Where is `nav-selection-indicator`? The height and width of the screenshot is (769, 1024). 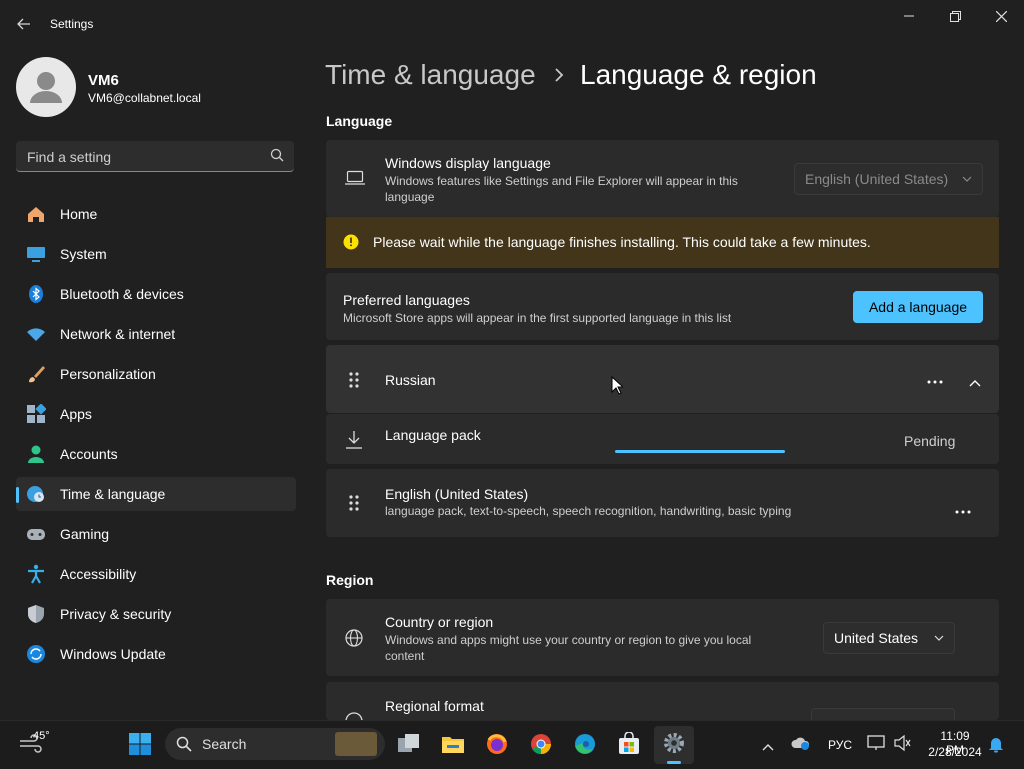 nav-selection-indicator is located at coordinates (17, 495).